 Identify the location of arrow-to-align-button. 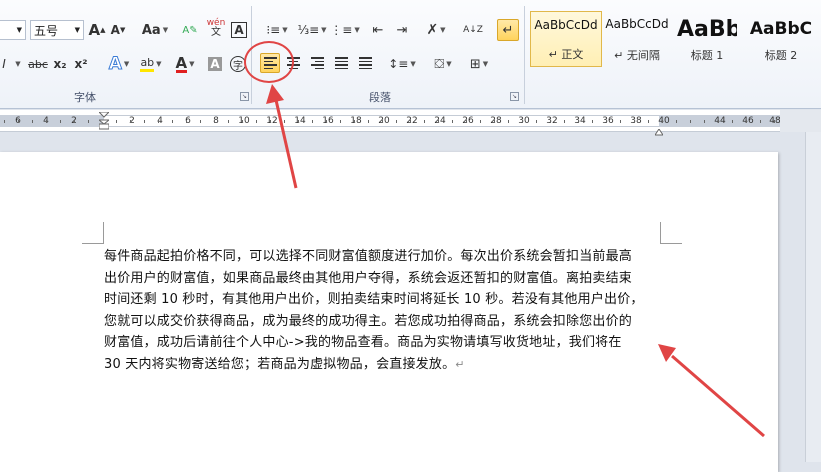
(282, 136).